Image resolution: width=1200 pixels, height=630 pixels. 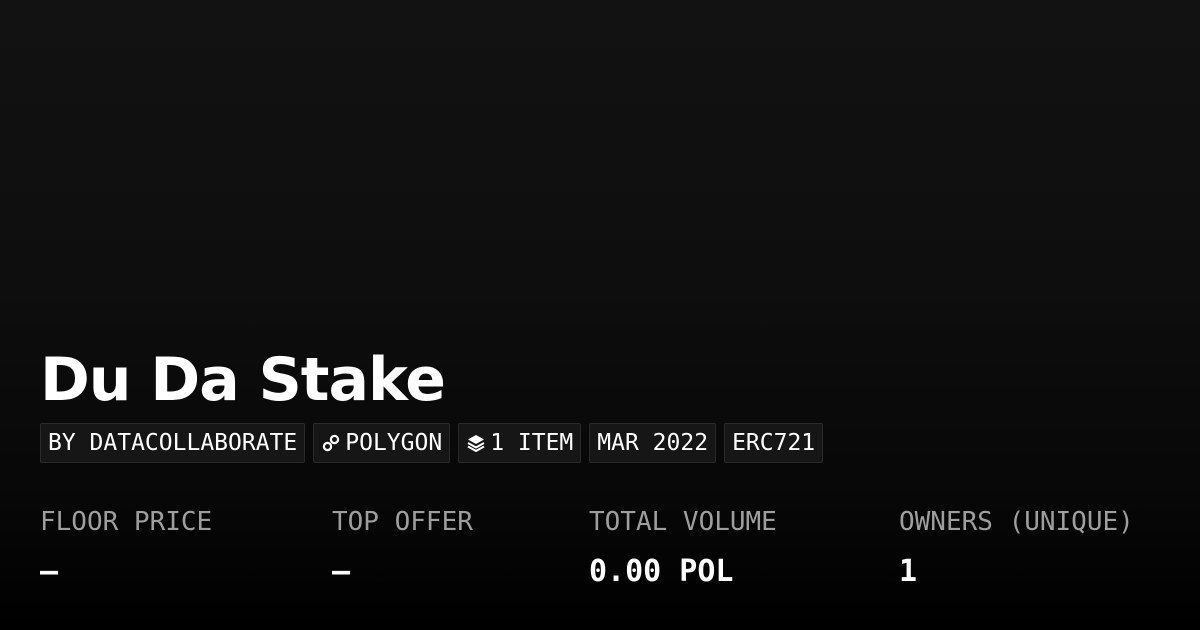 I want to click on date-label: MAR 2022, so click(x=653, y=443).